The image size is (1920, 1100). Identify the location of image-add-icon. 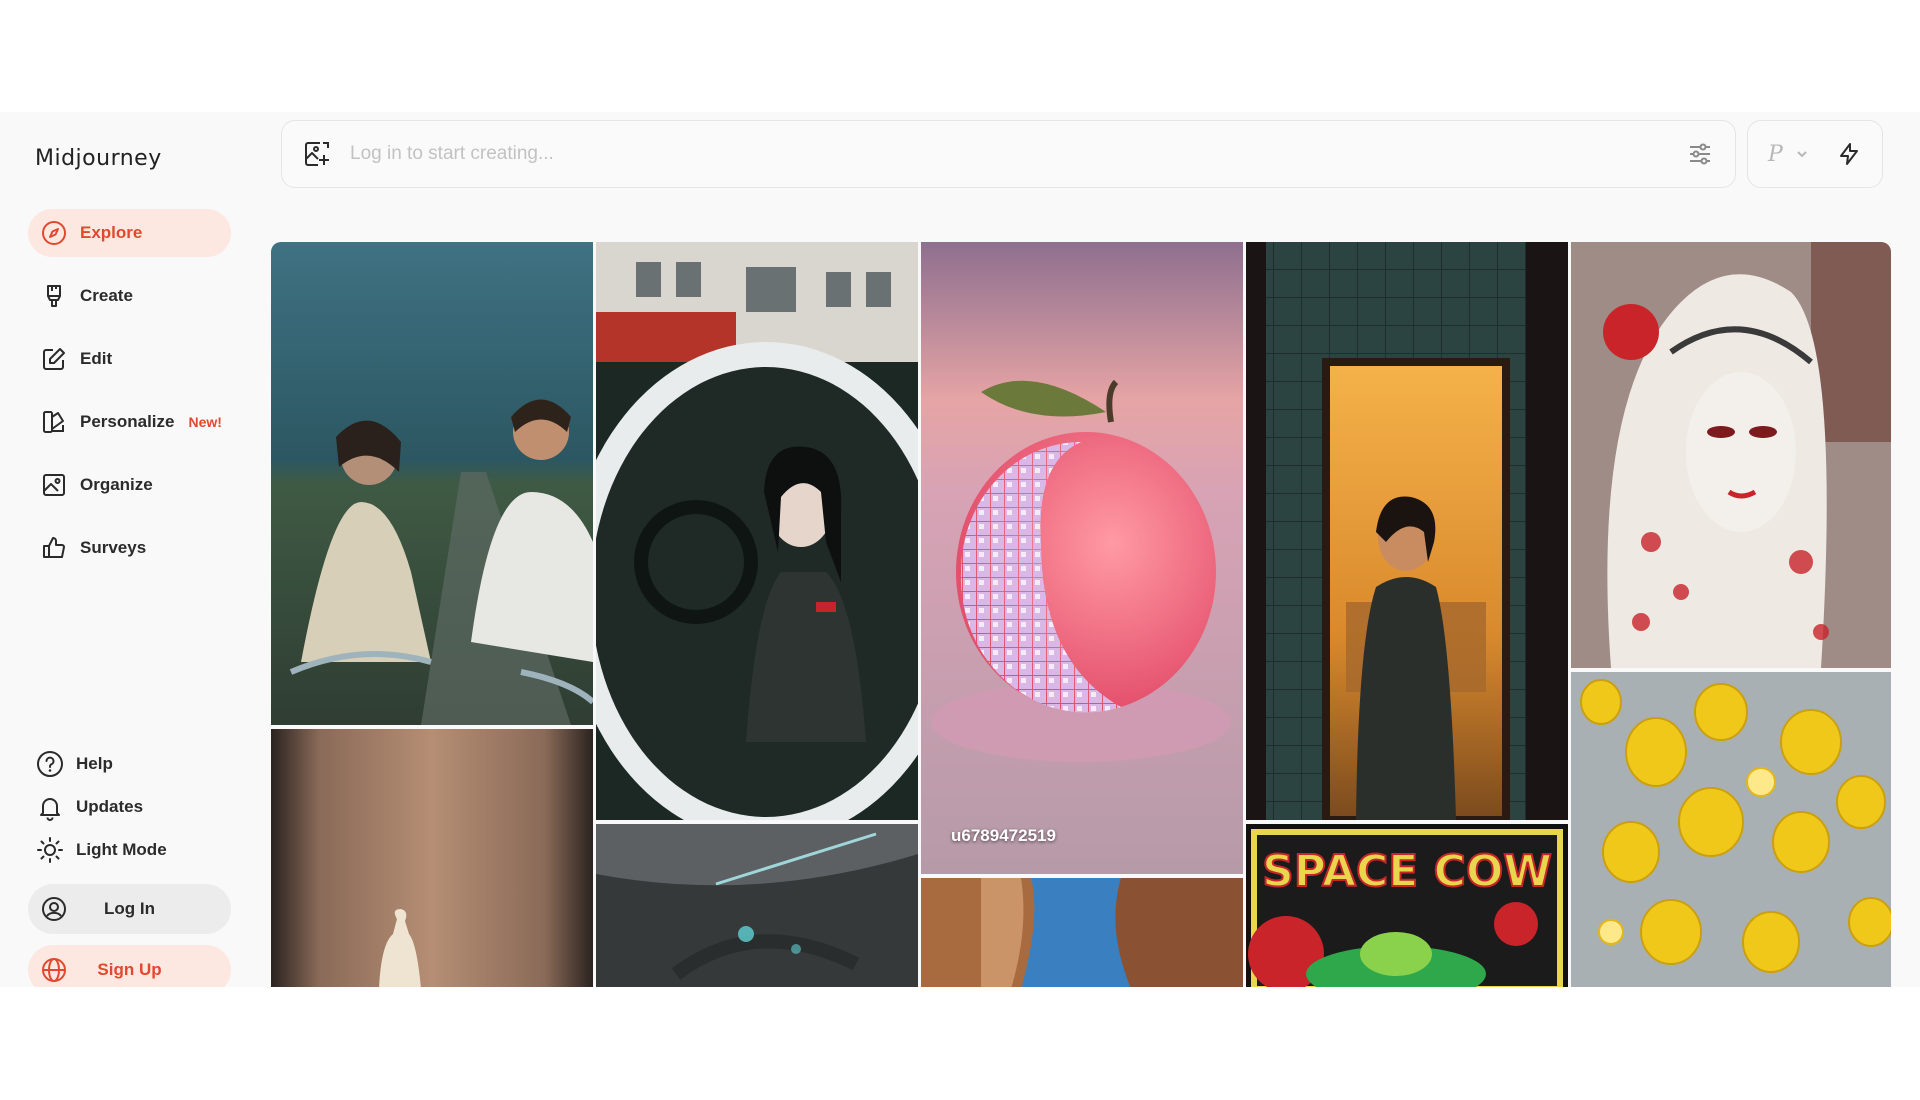
(317, 154).